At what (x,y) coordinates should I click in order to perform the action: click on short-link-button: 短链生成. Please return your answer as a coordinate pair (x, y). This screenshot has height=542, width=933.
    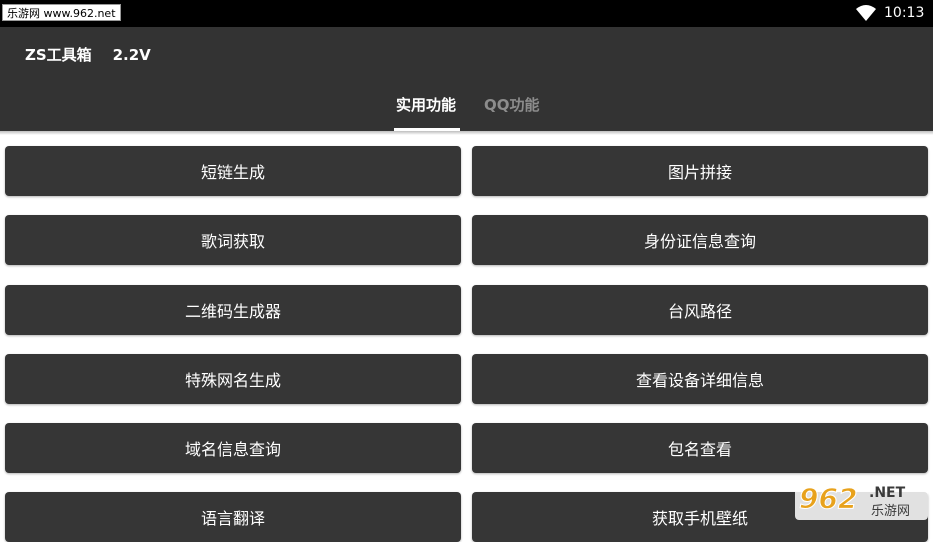
    Looking at the image, I should click on (233, 171).